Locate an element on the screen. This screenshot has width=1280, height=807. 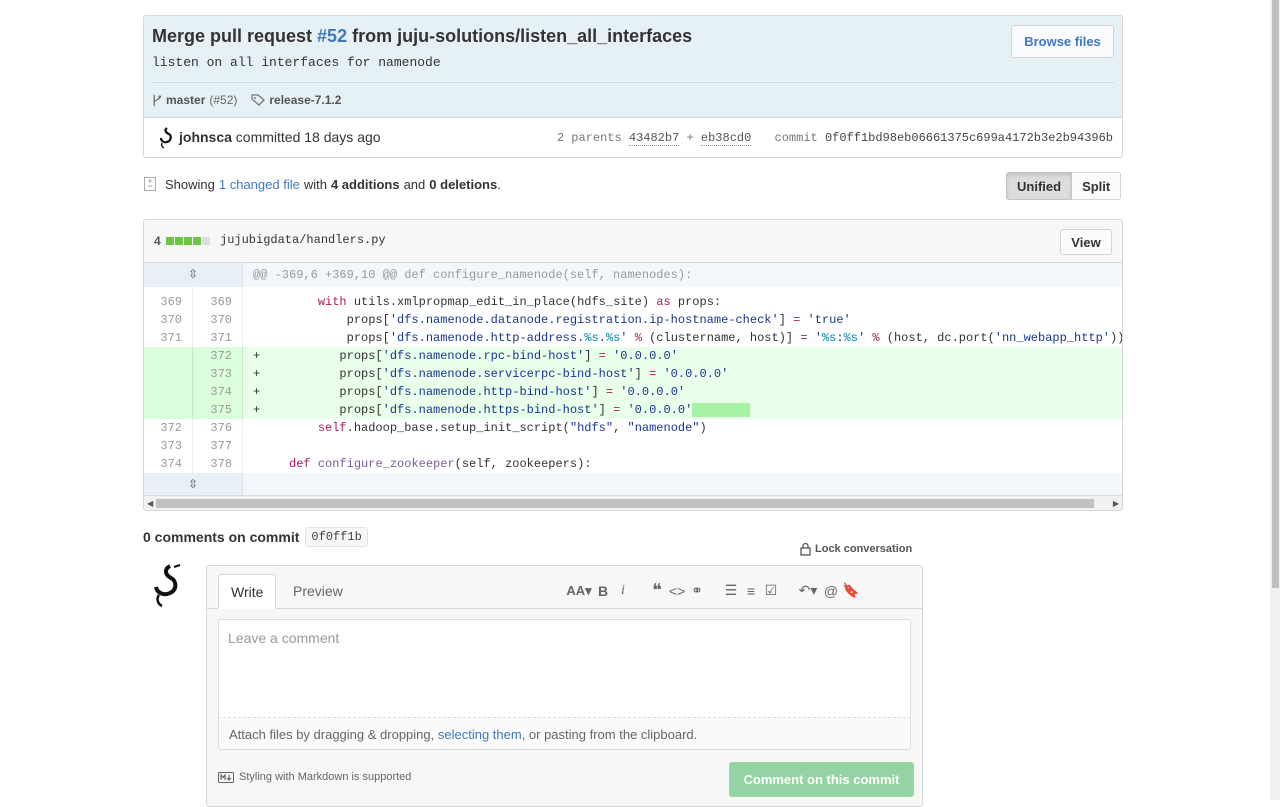
file-header: 4 jujubigdata/handlers.py View is located at coordinates (633, 241).